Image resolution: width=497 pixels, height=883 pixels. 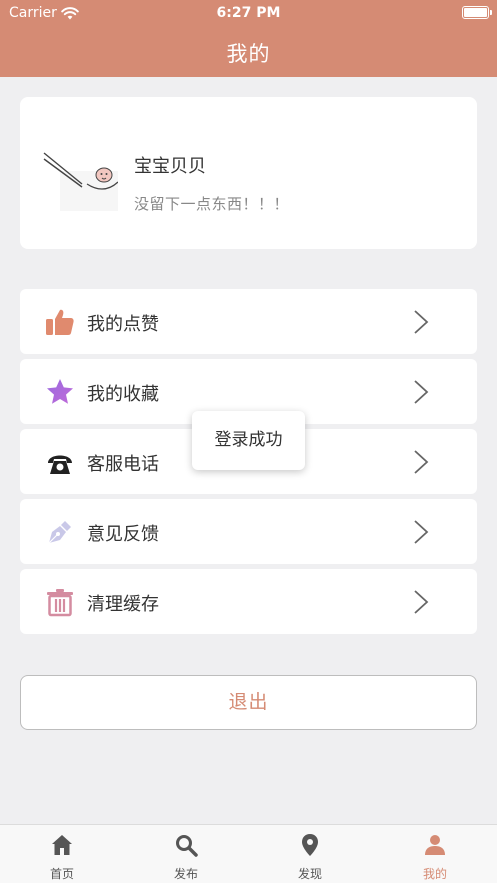 I want to click on location-pin-icon, so click(x=310, y=845).